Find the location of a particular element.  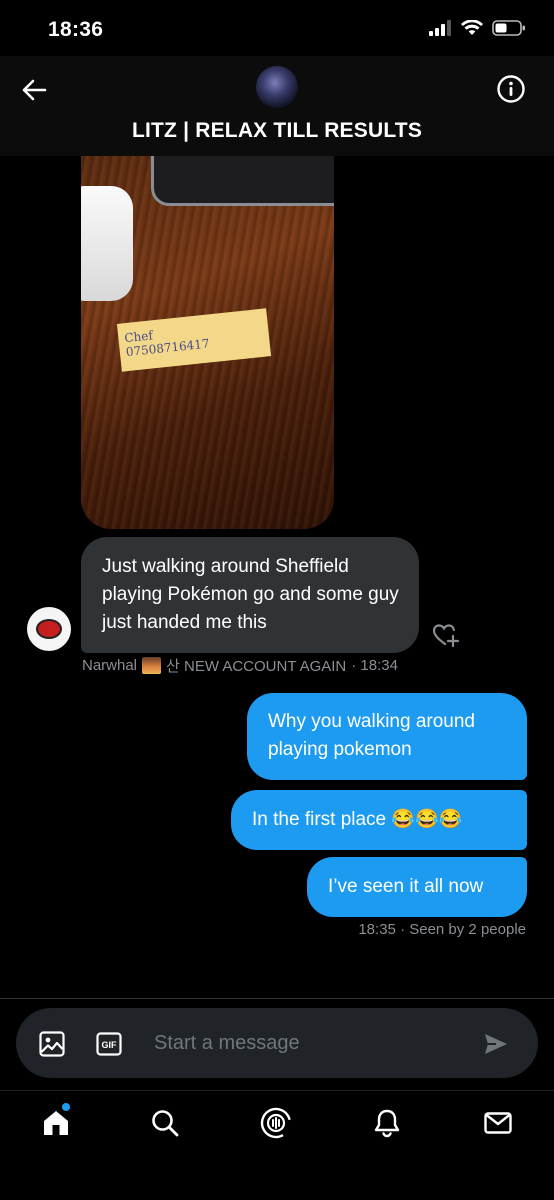

photo-paper-note: Chef 07508716417 is located at coordinates (194, 340).